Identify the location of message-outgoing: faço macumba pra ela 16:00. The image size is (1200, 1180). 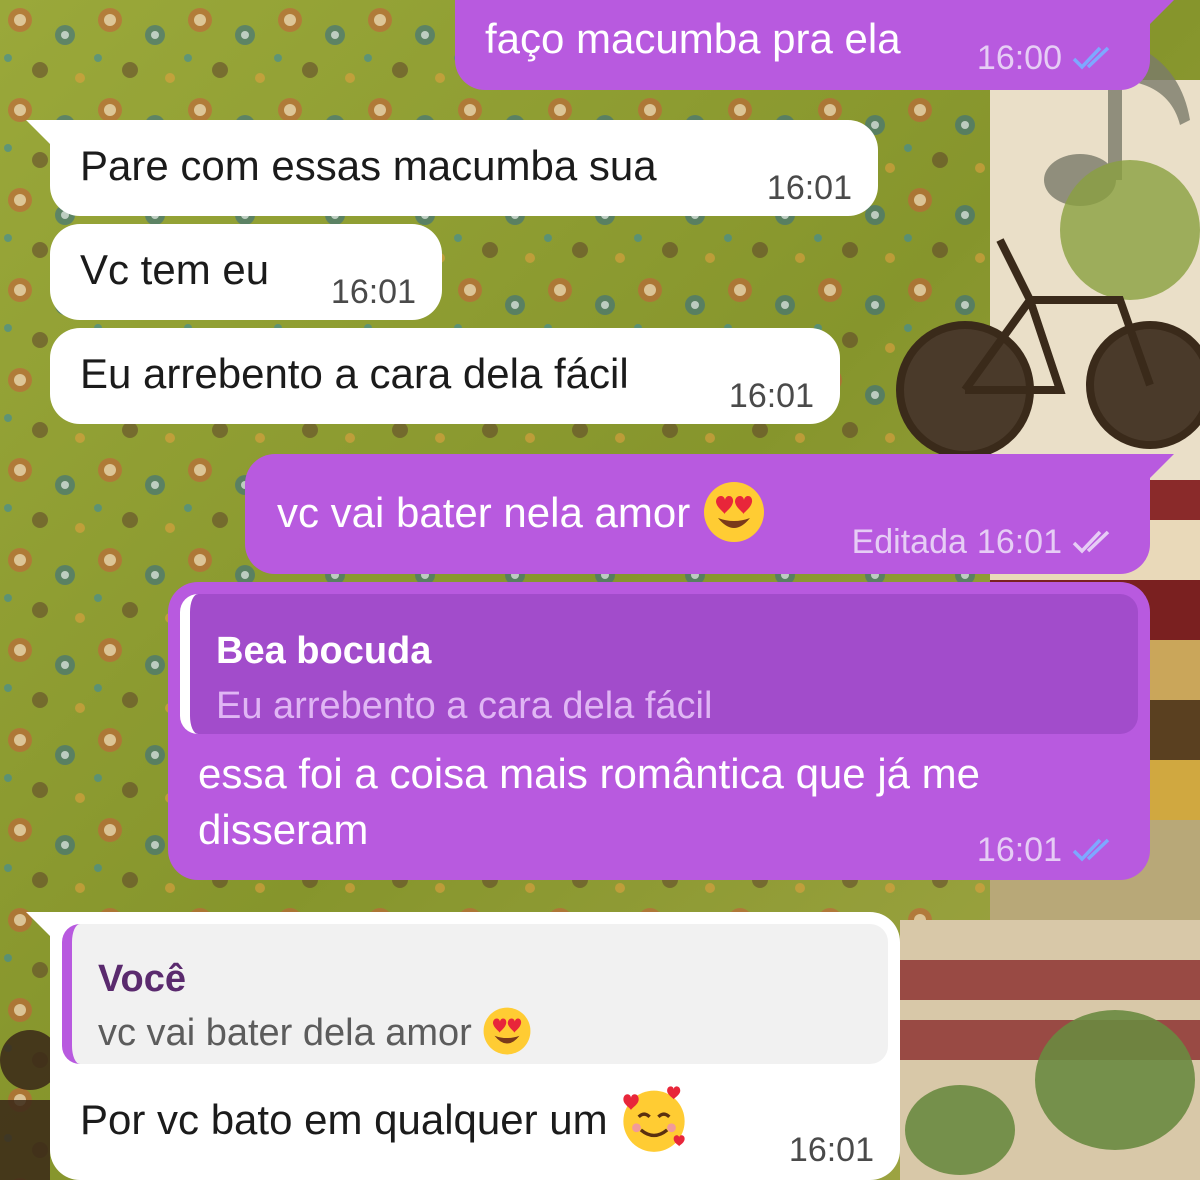
(814, 45).